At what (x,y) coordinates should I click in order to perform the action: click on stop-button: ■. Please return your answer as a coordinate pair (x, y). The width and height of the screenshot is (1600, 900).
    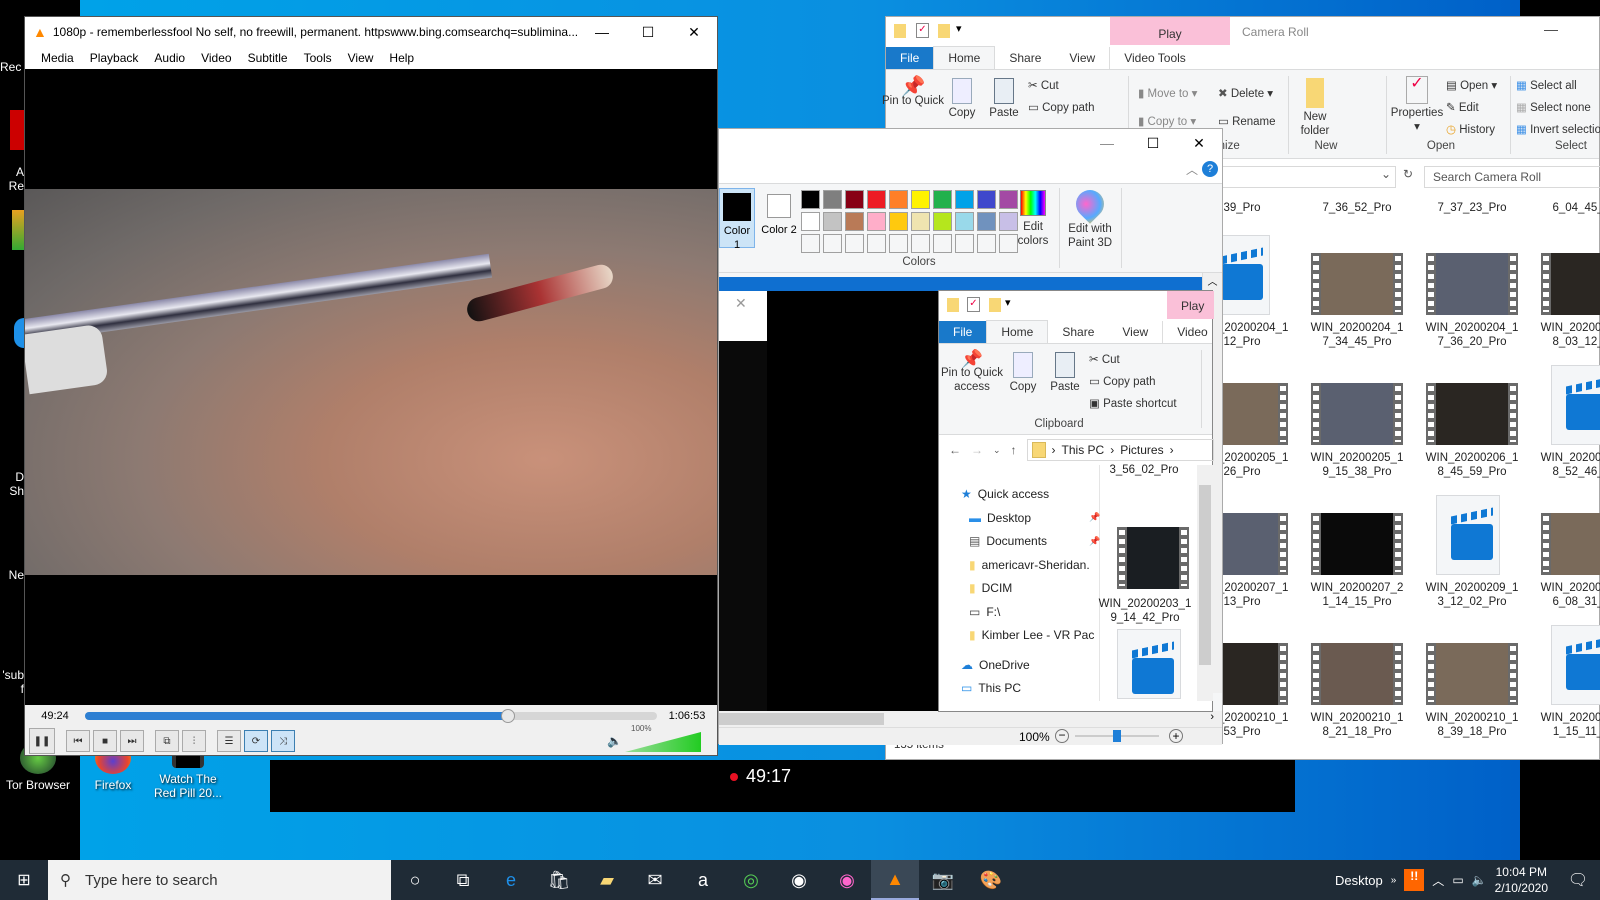
    Looking at the image, I should click on (105, 741).